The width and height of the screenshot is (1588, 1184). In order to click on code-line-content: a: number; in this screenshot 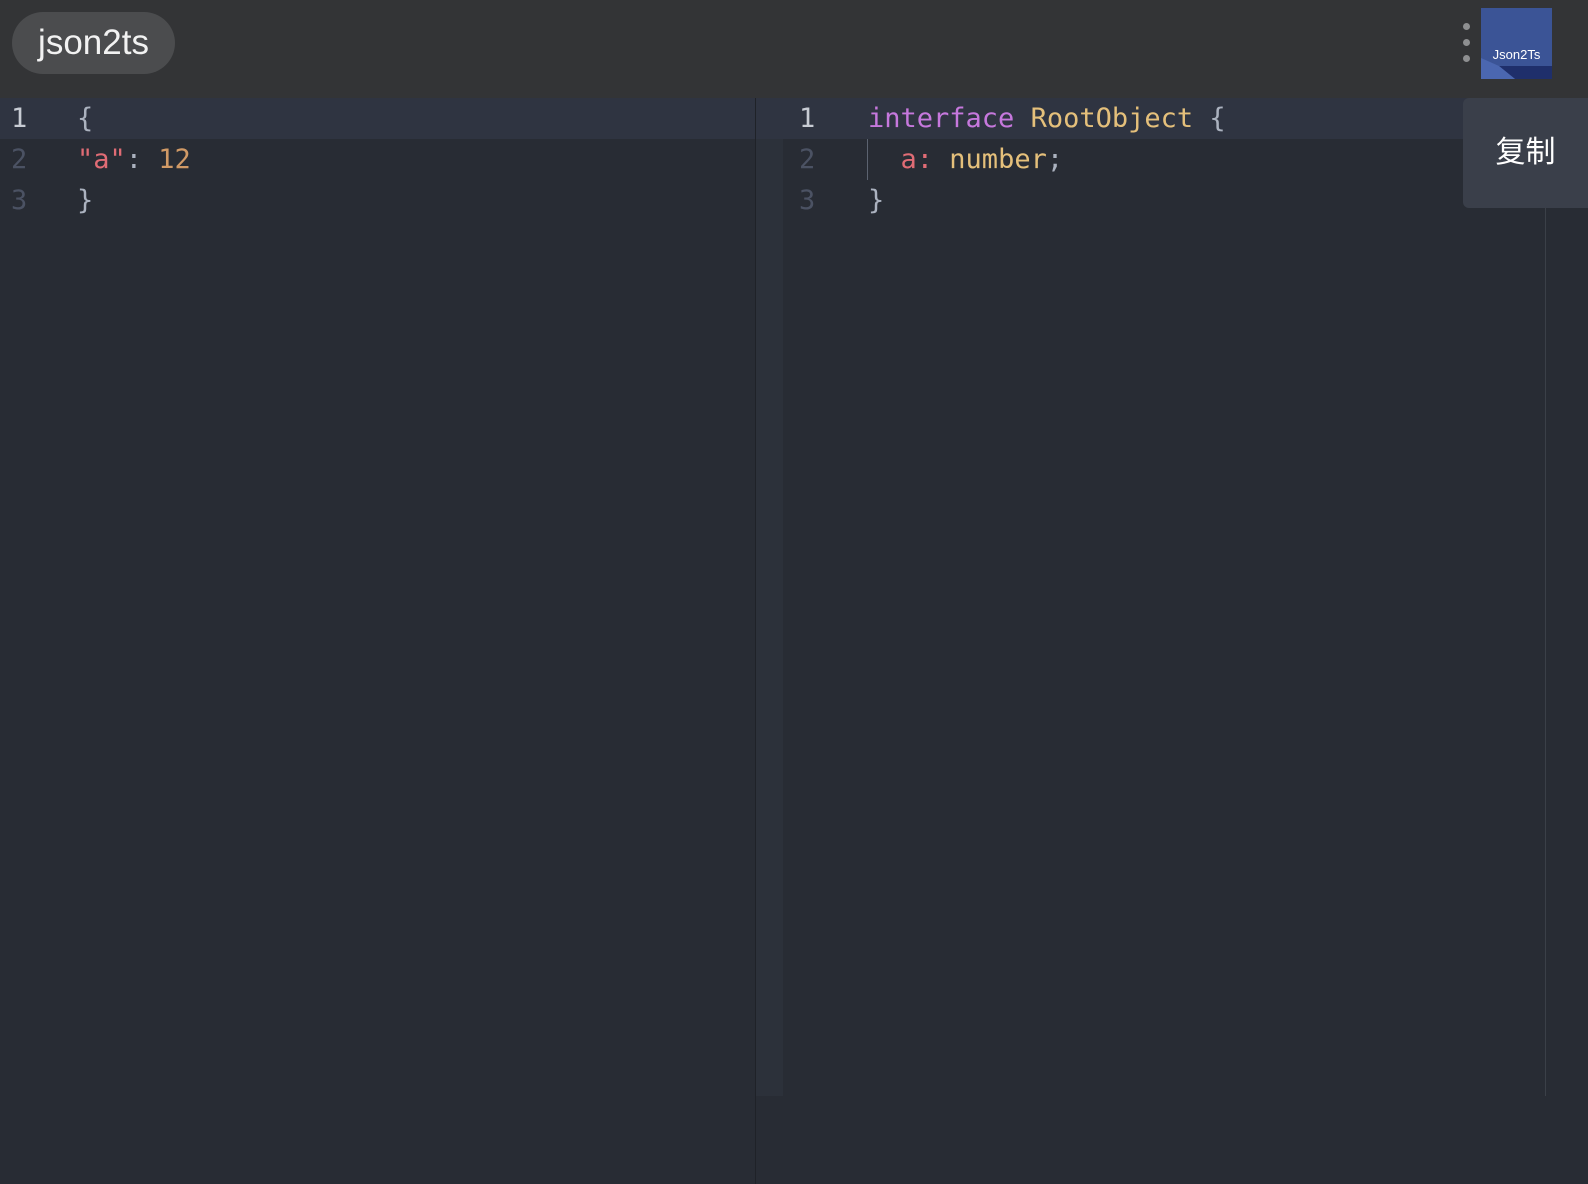, I will do `click(966, 159)`.